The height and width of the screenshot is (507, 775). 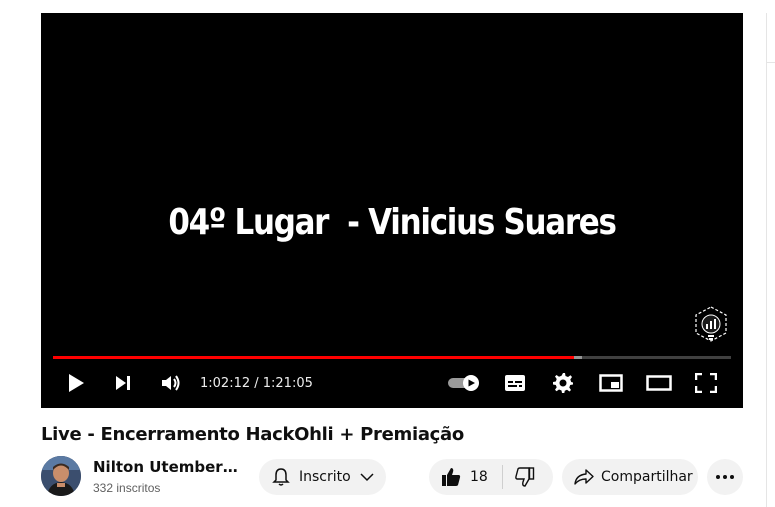 I want to click on autoplay-toggle-icon, so click(x=463, y=383).